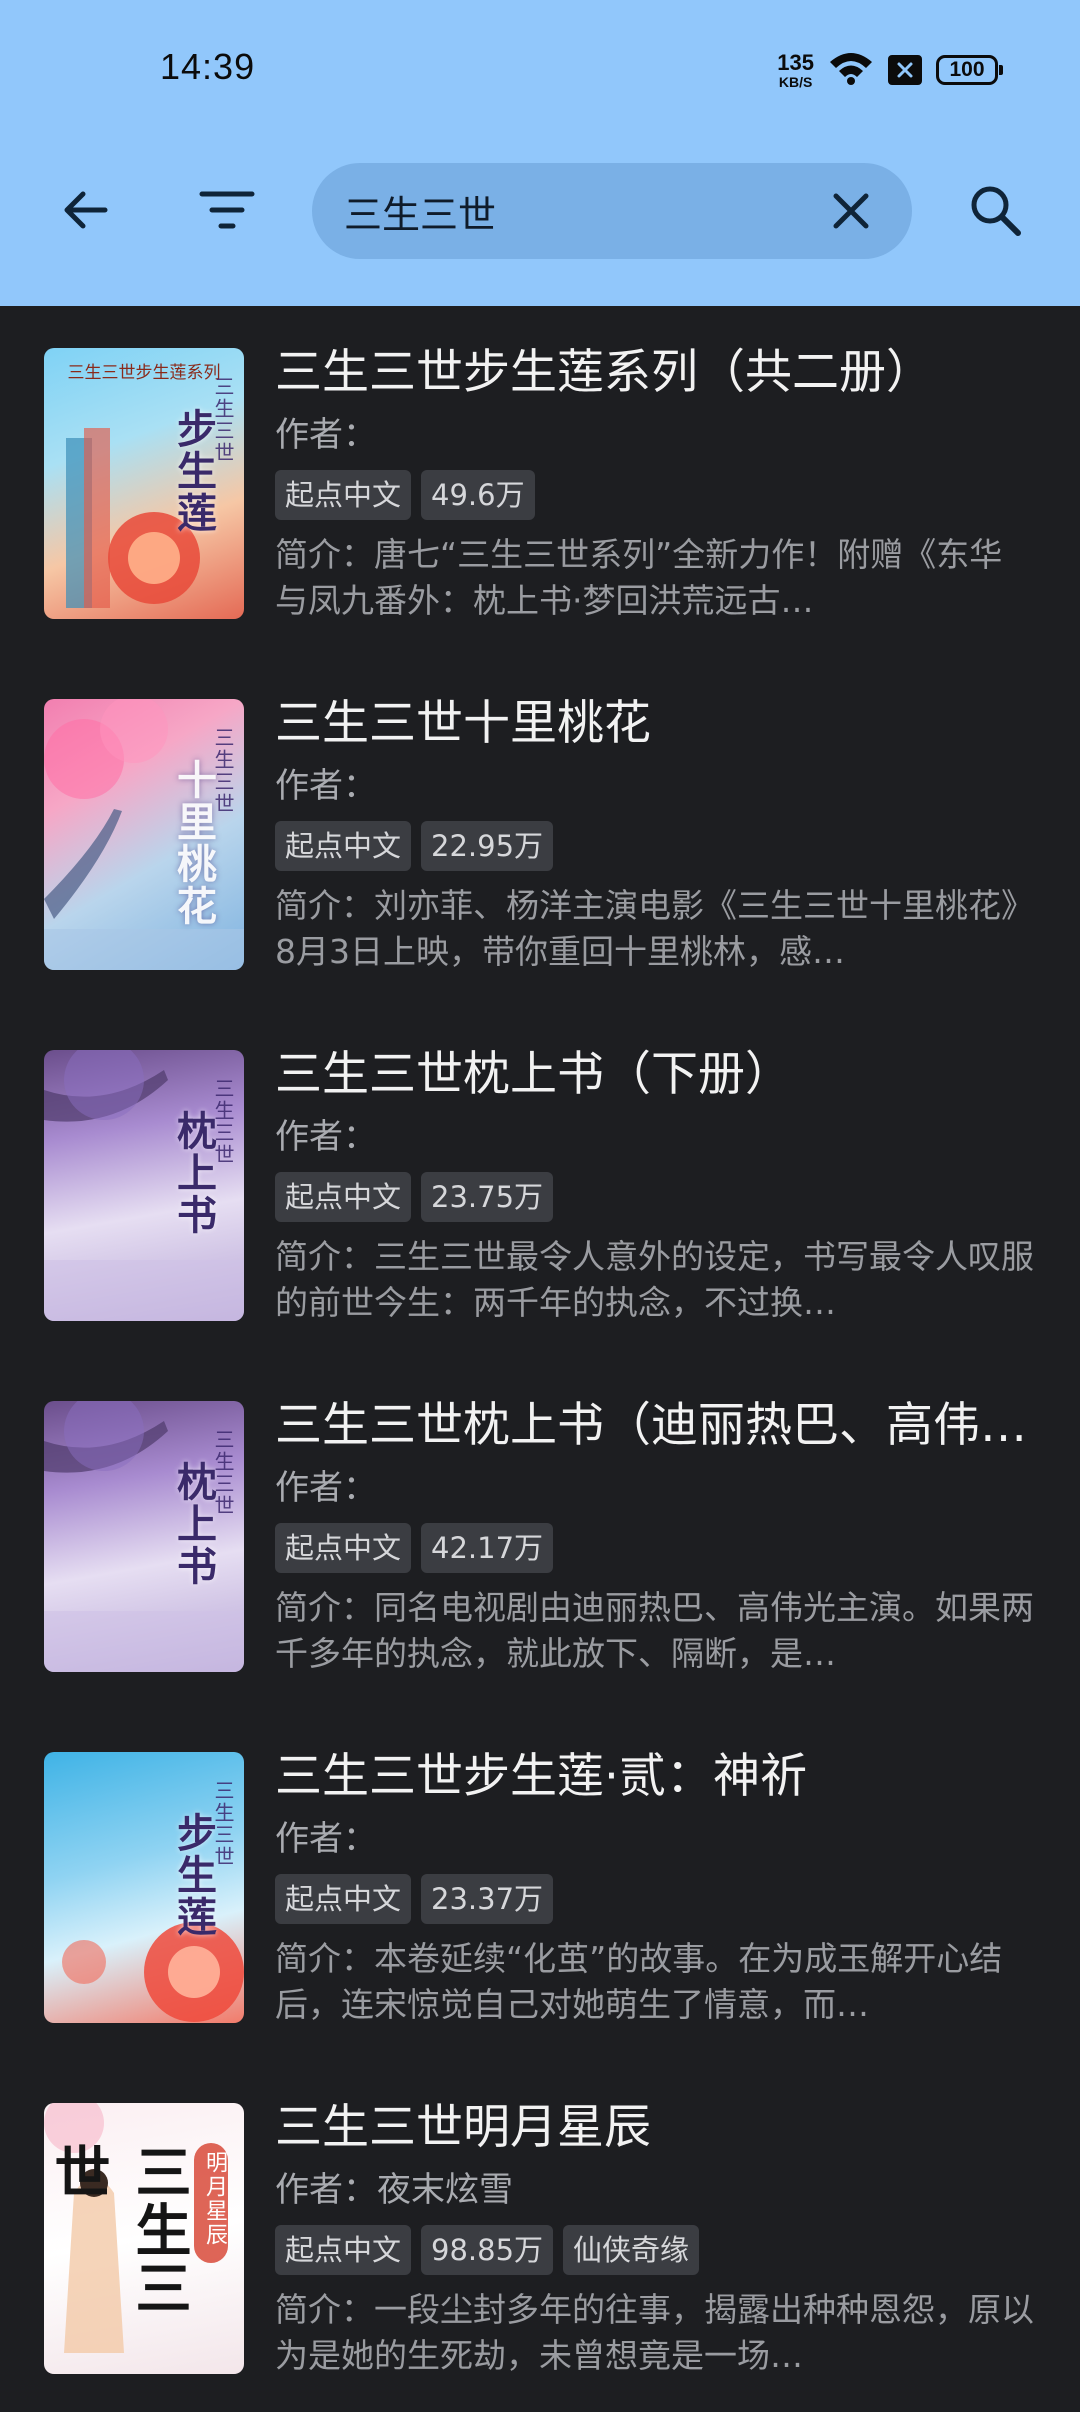  What do you see at coordinates (905, 70) in the screenshot?
I see `no-sim-icon` at bounding box center [905, 70].